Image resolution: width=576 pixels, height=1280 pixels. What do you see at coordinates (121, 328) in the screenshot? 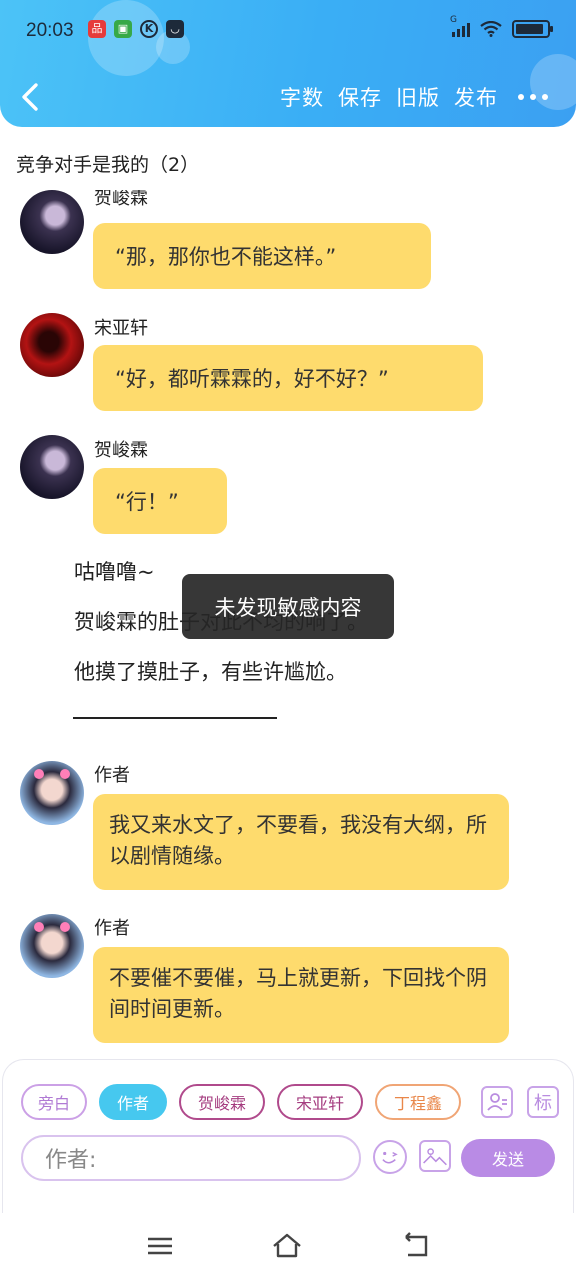
I see `speaker-name: 宋亚轩` at bounding box center [121, 328].